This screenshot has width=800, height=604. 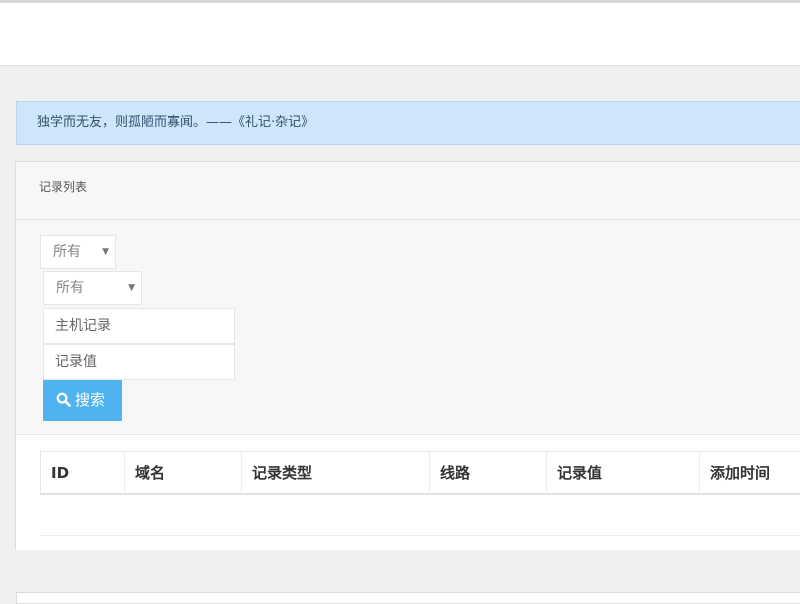 I want to click on line-select-value: 所有, so click(x=70, y=288).